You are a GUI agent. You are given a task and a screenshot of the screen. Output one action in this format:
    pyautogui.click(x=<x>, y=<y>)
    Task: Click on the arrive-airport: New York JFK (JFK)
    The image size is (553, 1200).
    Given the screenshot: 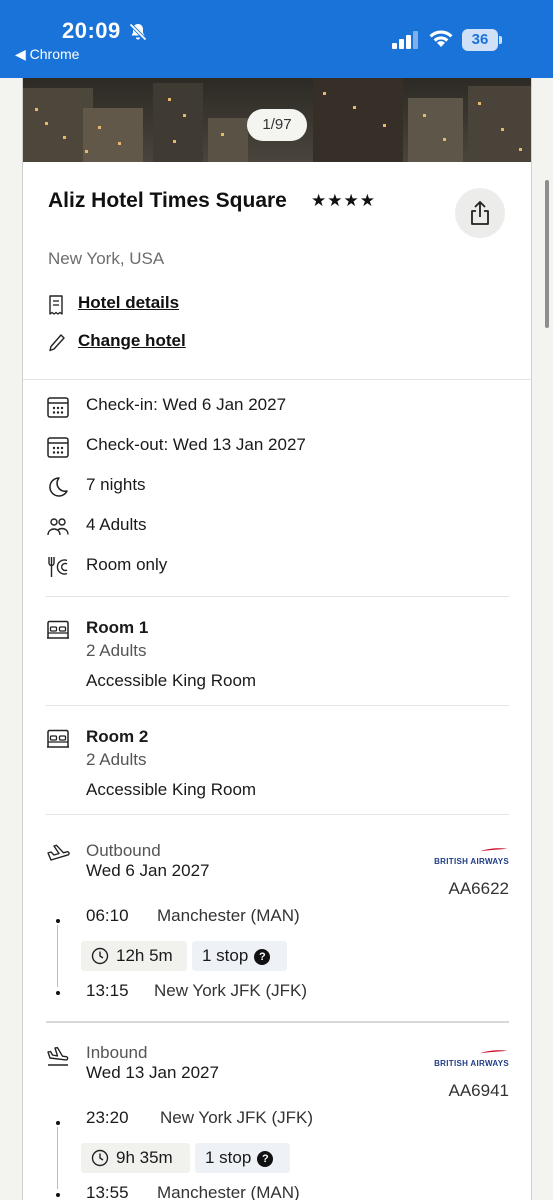 What is the action you would take?
    pyautogui.click(x=231, y=990)
    